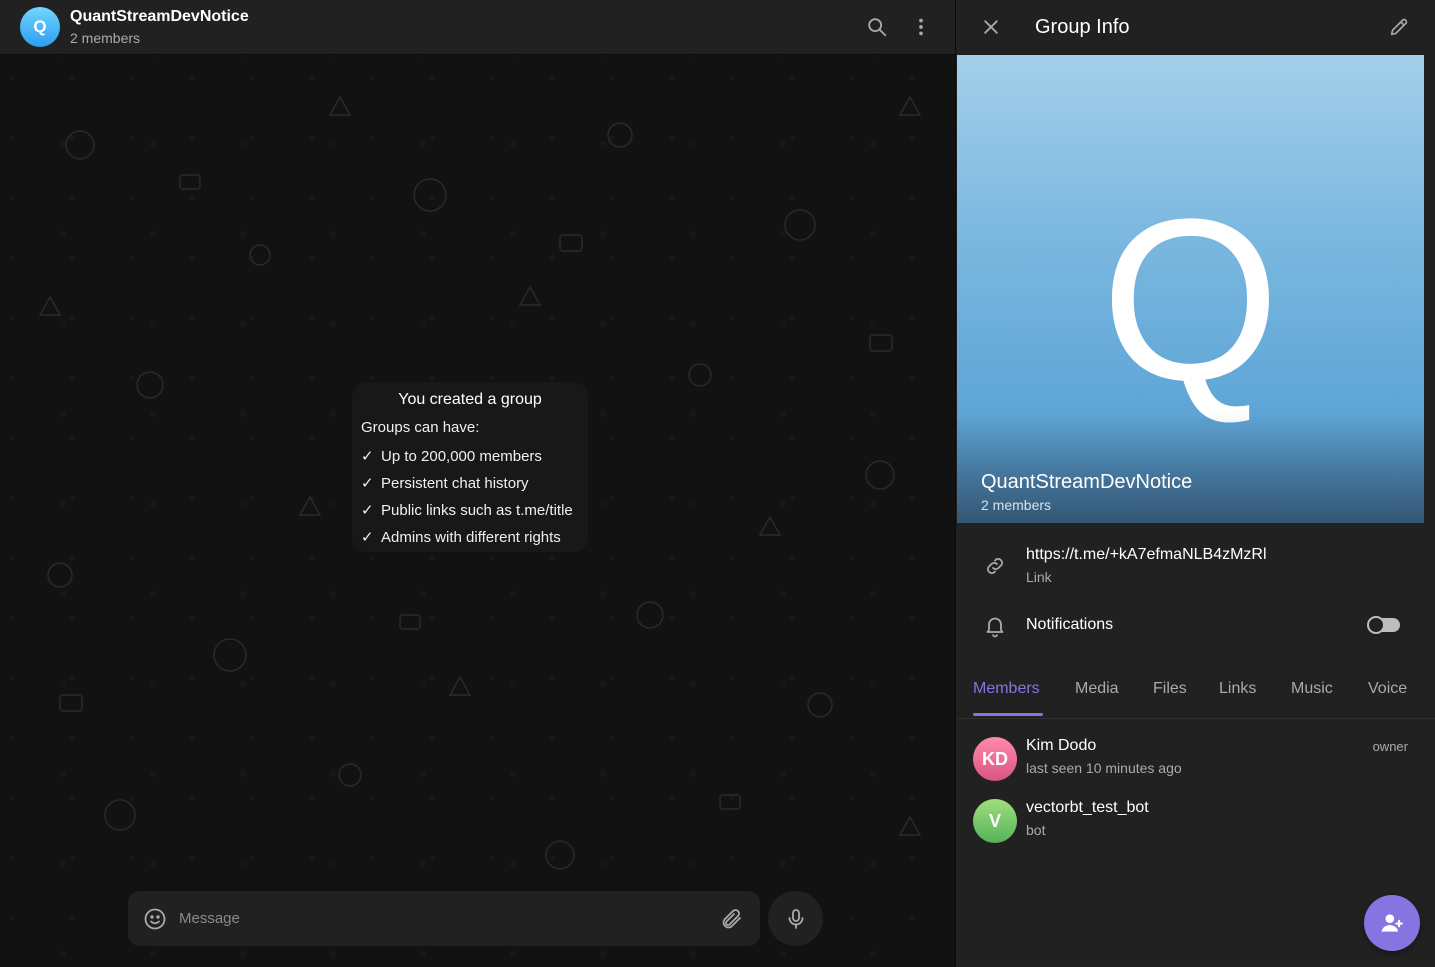  I want to click on shared-media-tabs: Members Media Files Links Music Voice, so click(1195, 694).